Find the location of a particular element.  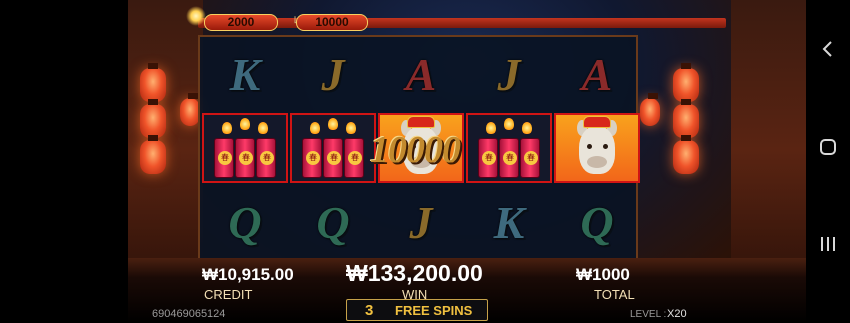

llama-icon is located at coordinates (597, 148).